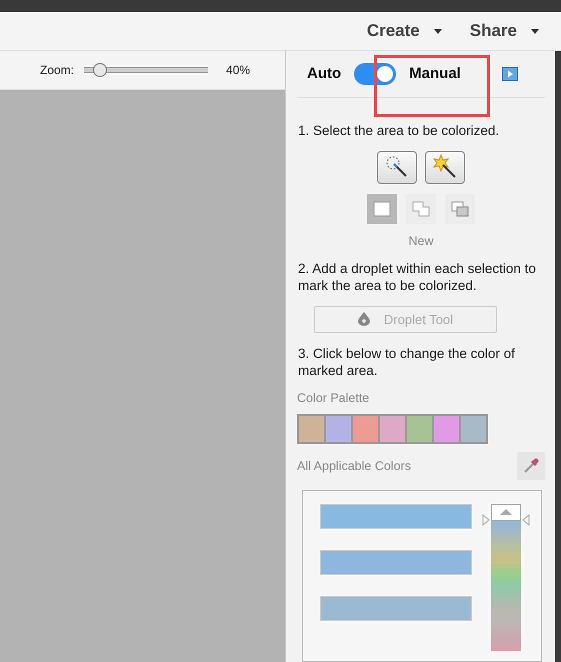  Describe the element at coordinates (364, 319) in the screenshot. I see `droplet-icon` at that location.